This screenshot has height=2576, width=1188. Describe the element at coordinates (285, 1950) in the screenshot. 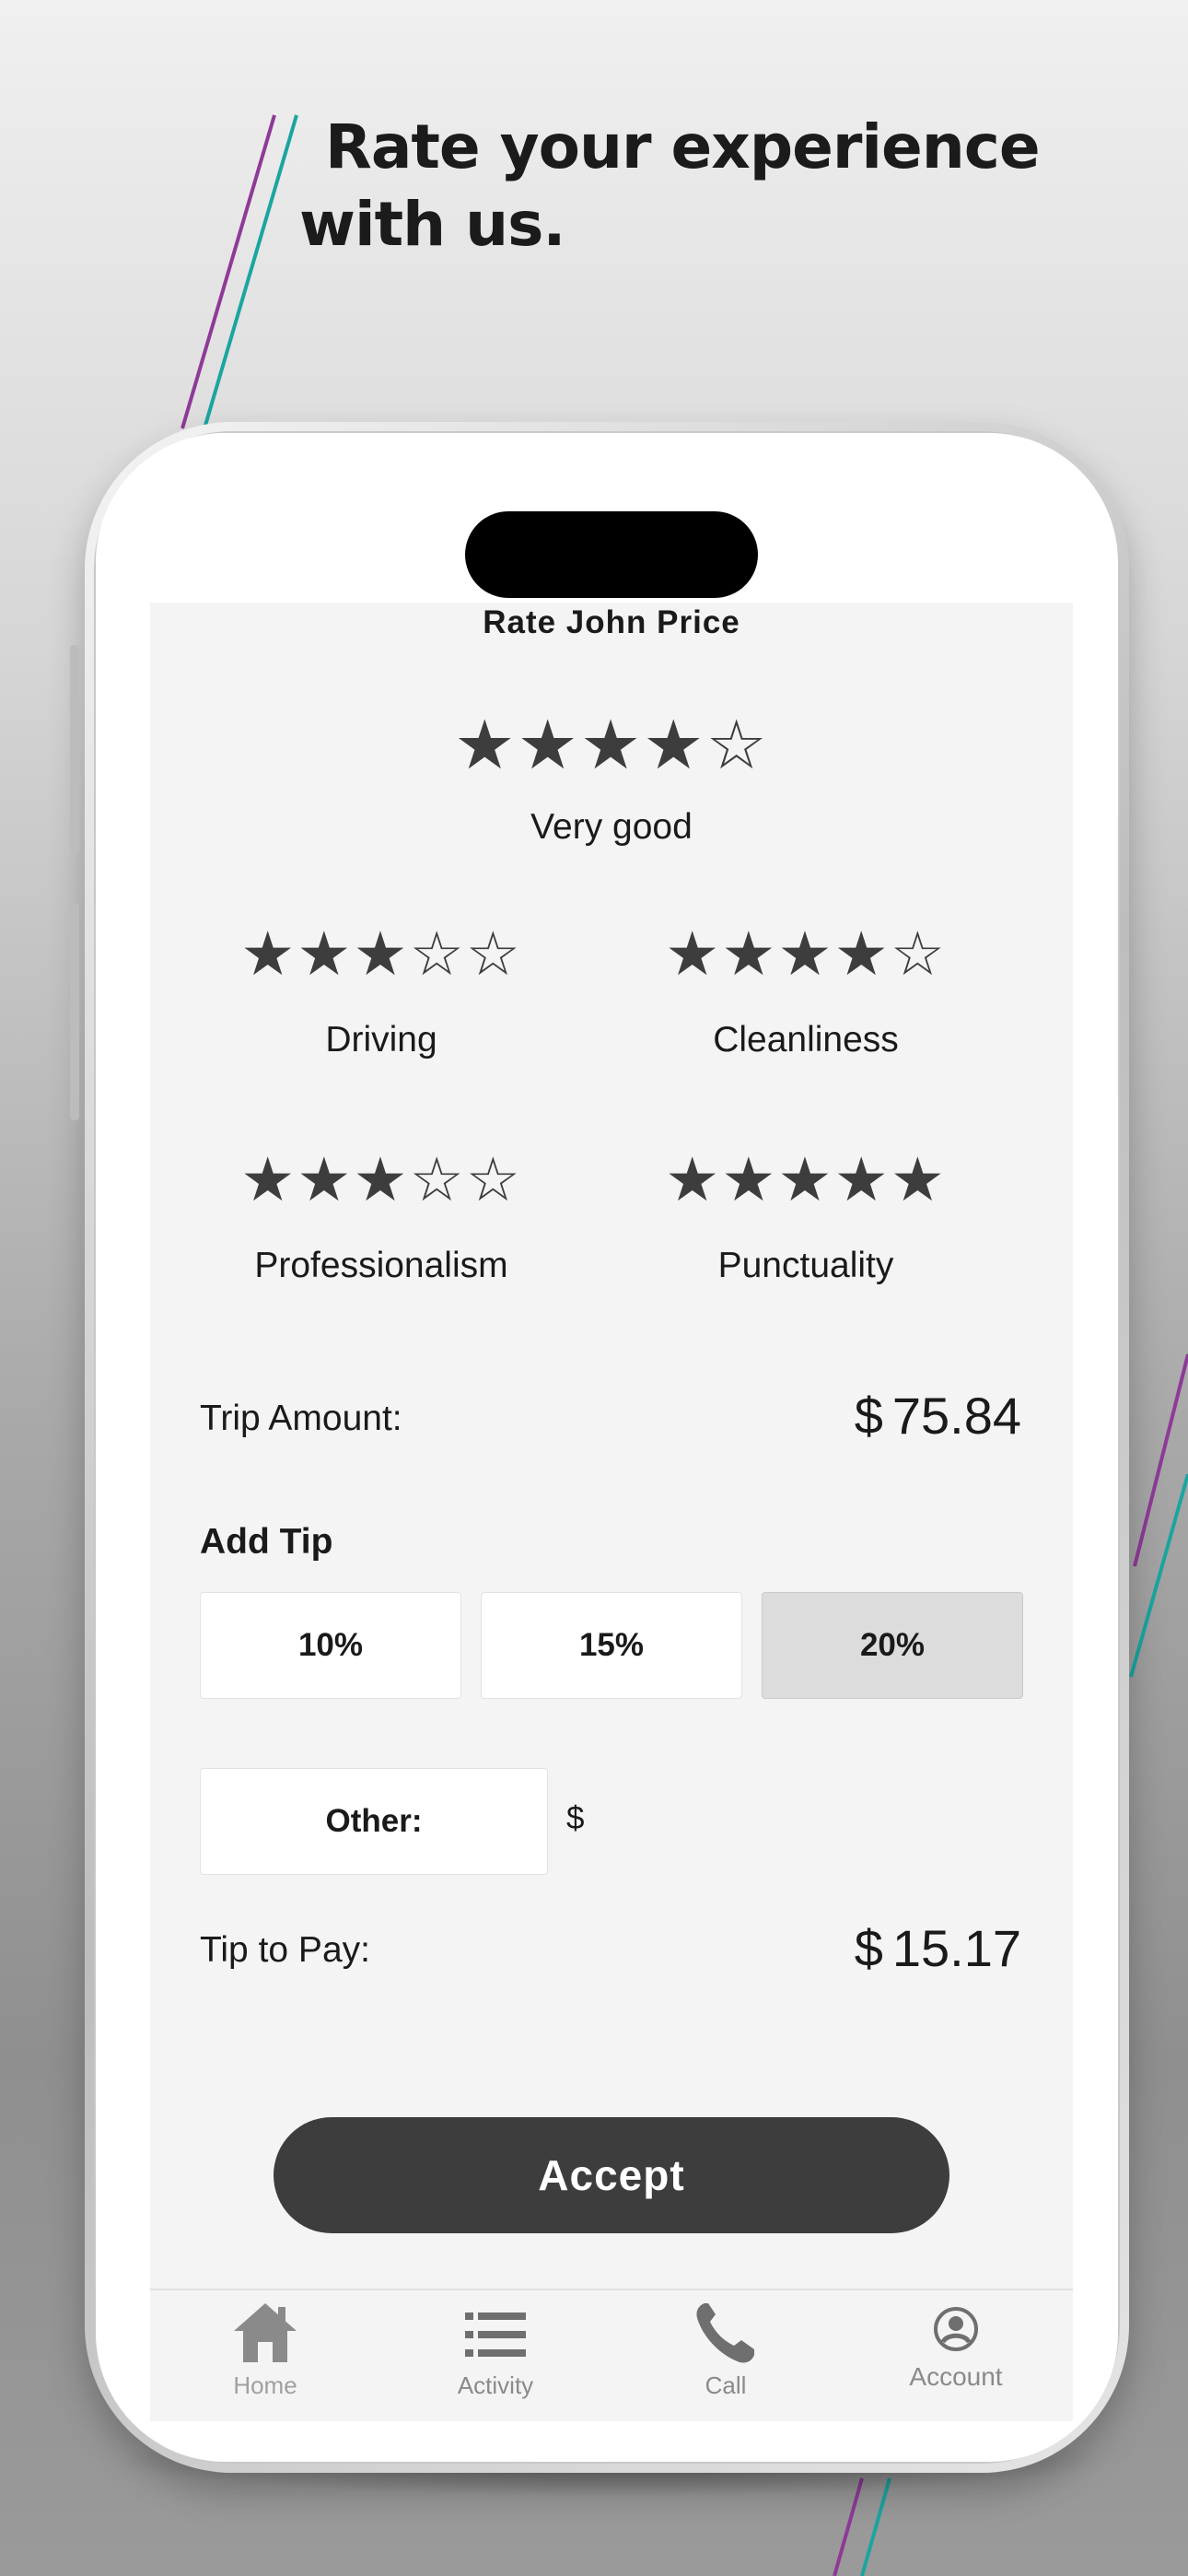

I see `tip-to-pay-label: Tip to Pay:` at that location.